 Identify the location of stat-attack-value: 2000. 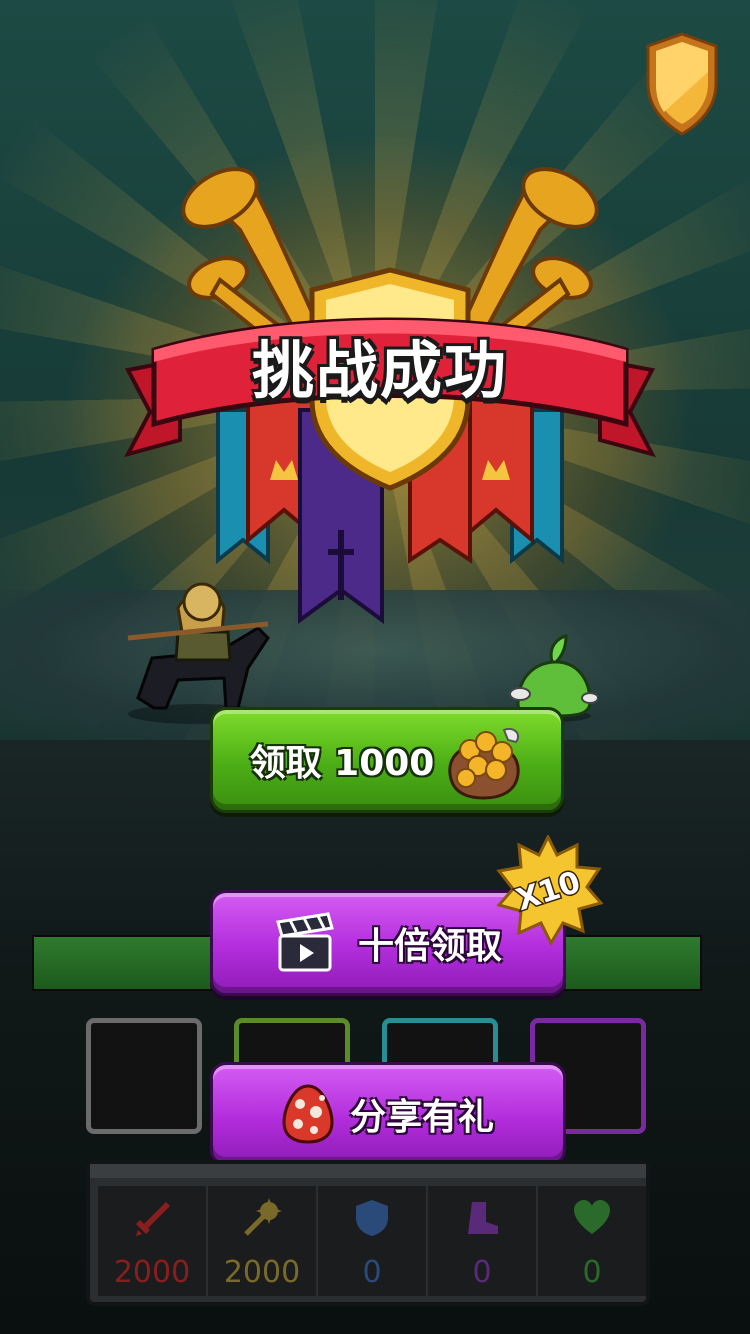
(152, 1272).